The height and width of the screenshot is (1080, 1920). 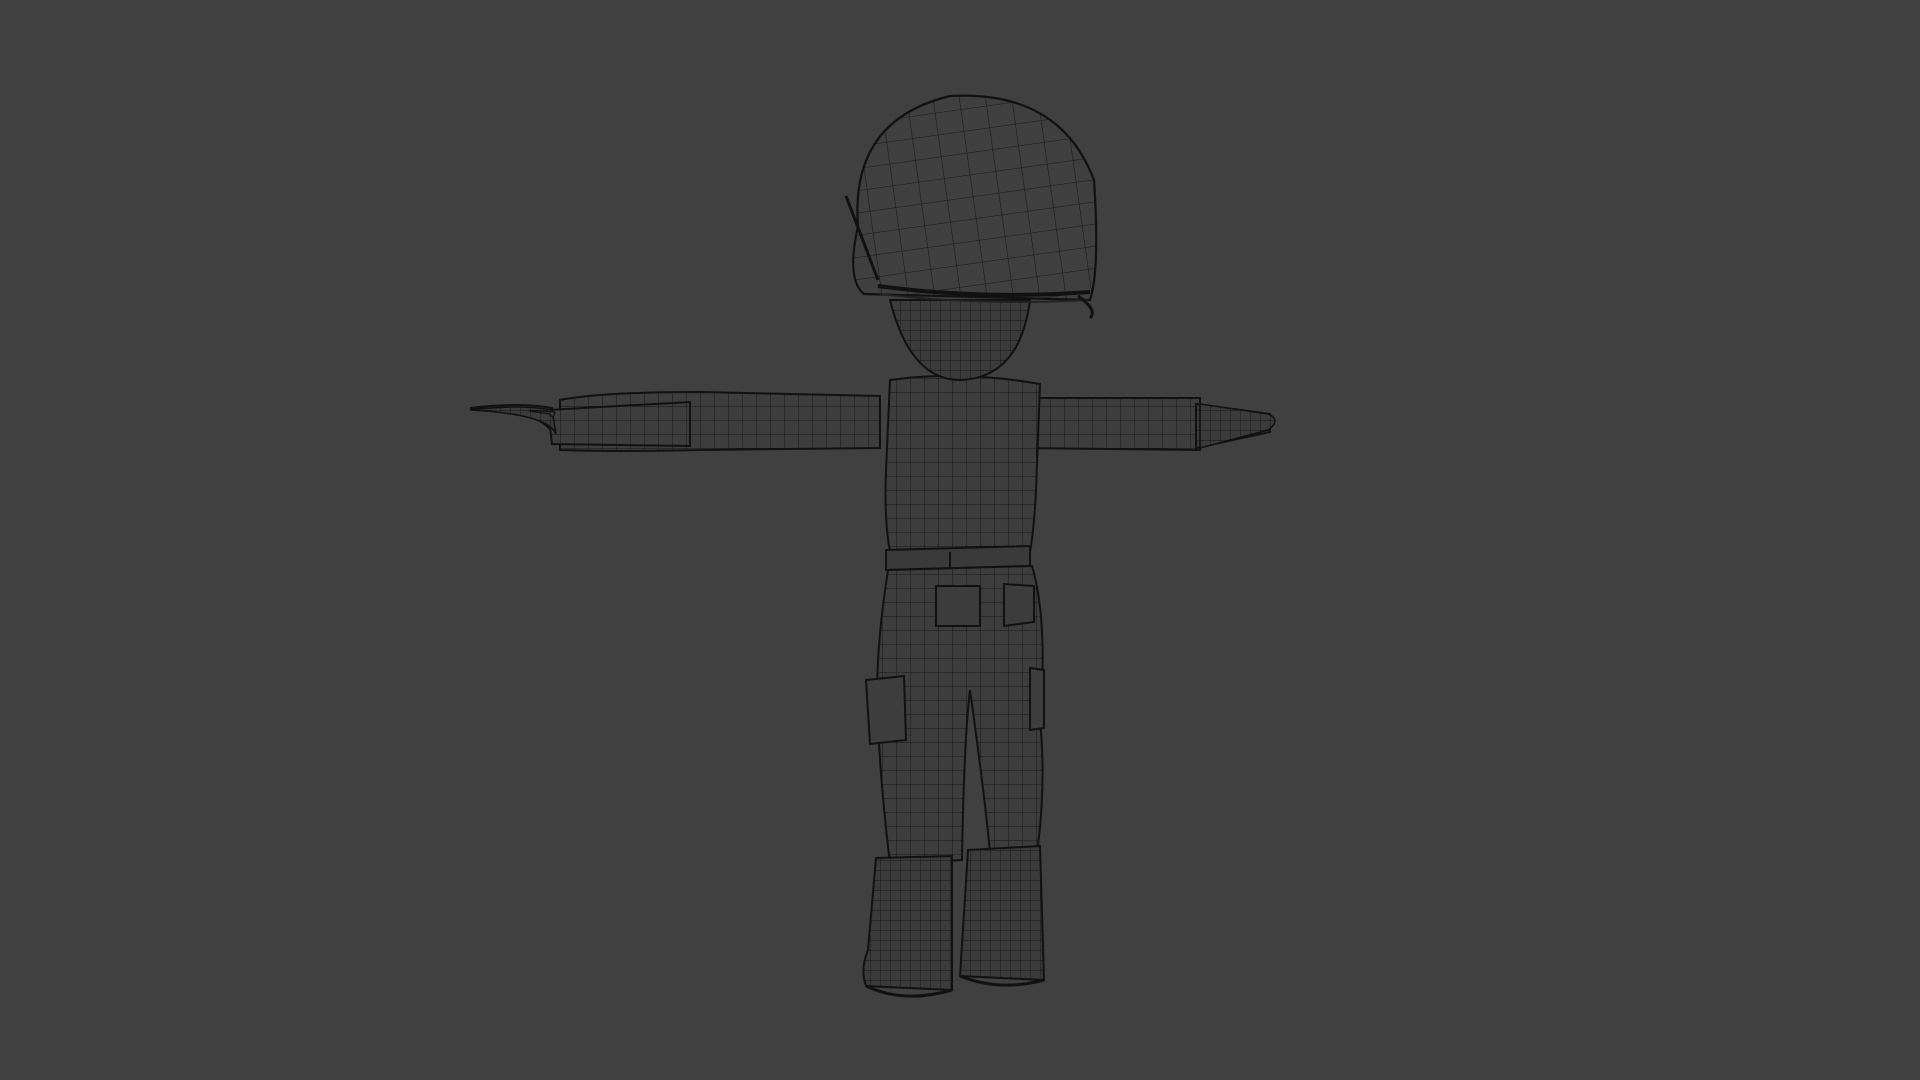 I want to click on left-hand, so click(x=513, y=420).